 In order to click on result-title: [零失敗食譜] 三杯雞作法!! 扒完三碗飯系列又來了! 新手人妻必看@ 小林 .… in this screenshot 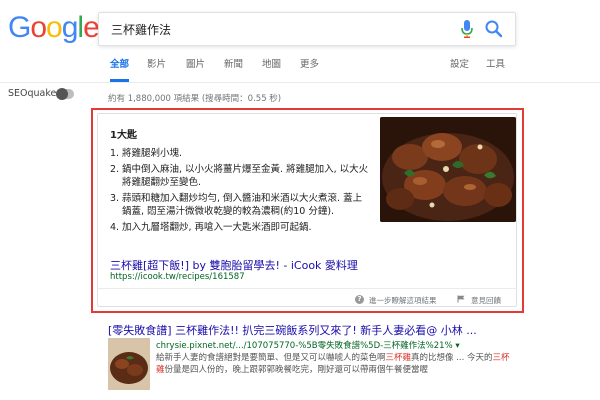, I will do `click(292, 330)`.